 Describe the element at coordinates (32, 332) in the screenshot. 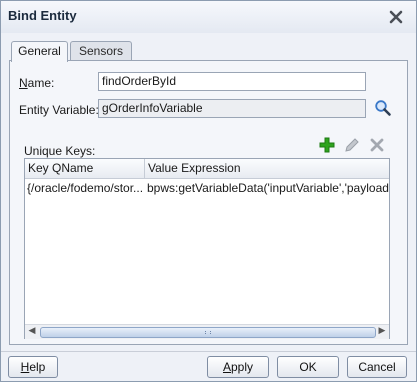

I see `scroll-left-icon: ◀` at that location.